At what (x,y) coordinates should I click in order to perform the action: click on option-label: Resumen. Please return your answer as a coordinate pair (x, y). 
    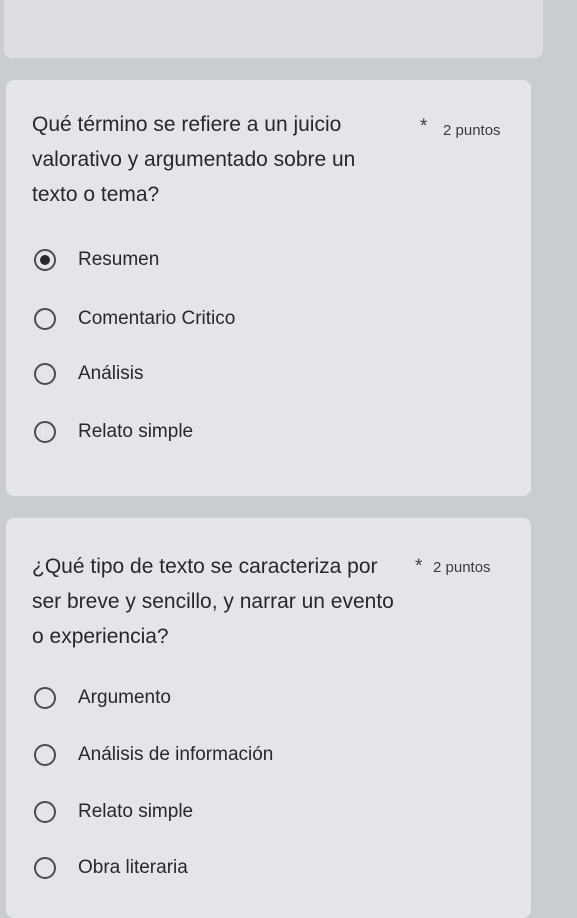
    Looking at the image, I should click on (119, 259).